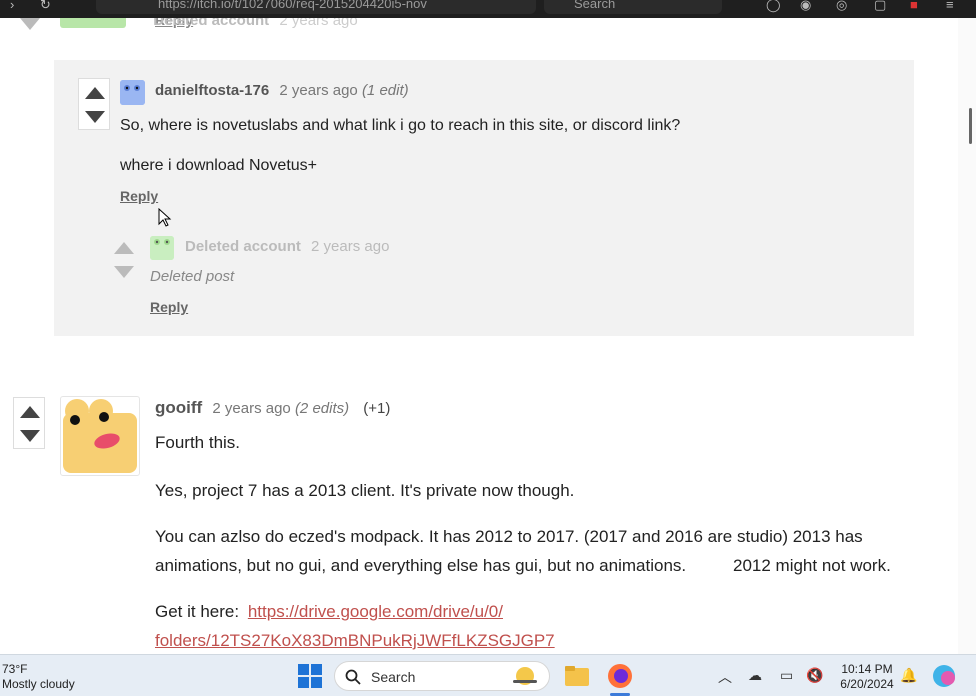 The width and height of the screenshot is (976, 696). What do you see at coordinates (12, 6) in the screenshot?
I see `back-icon: ›` at bounding box center [12, 6].